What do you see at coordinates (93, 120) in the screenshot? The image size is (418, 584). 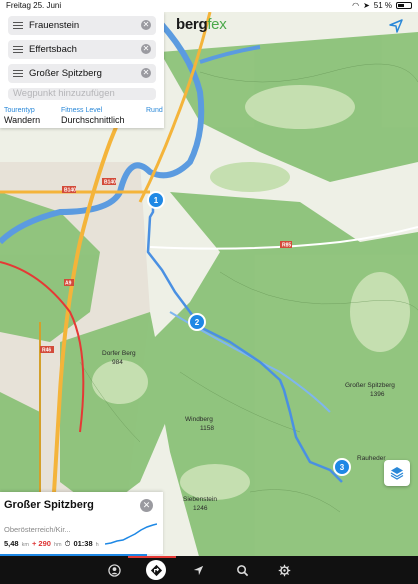 I see `fitness-value: Durchschnittlich` at bounding box center [93, 120].